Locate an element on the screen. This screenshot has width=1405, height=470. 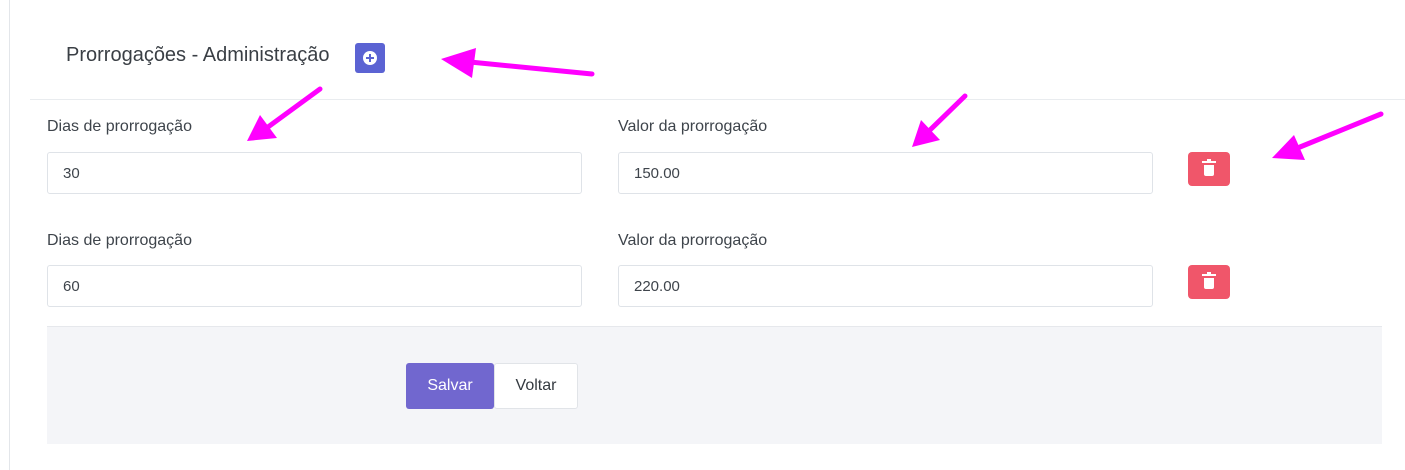
plus-circle-icon is located at coordinates (370, 58).